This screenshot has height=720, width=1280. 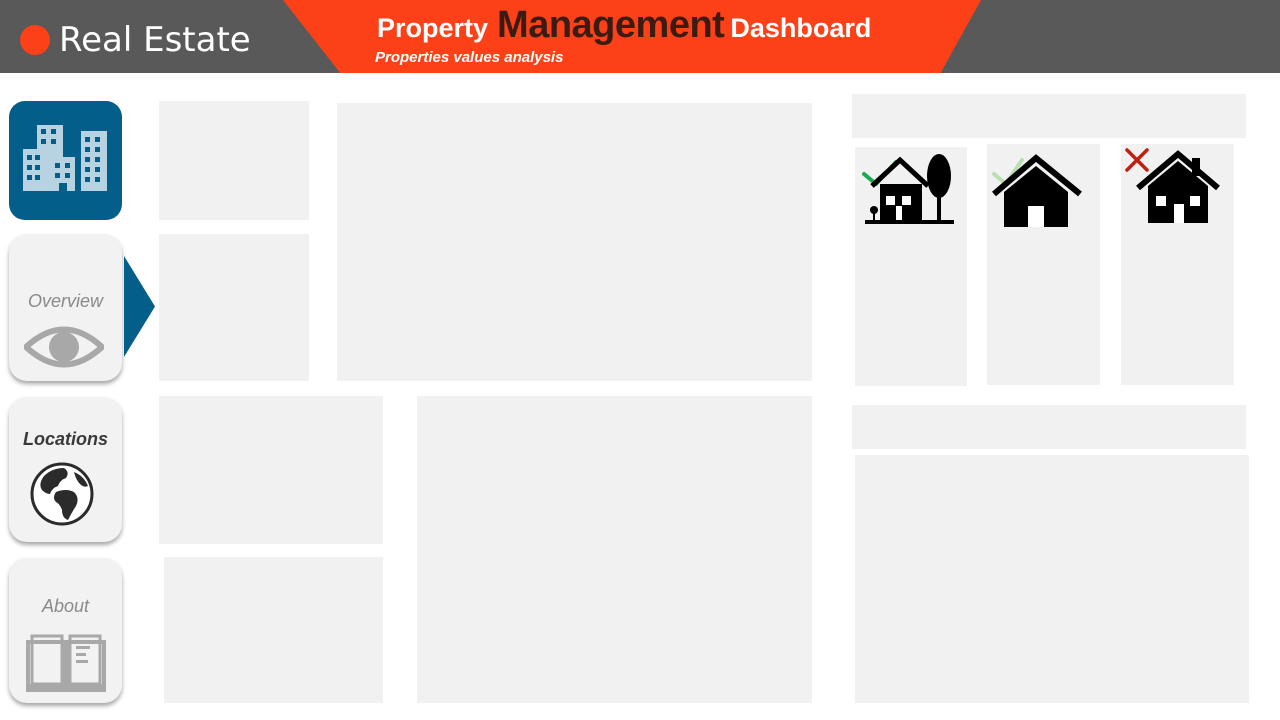 I want to click on detail-panel, so click(x=1052, y=579).